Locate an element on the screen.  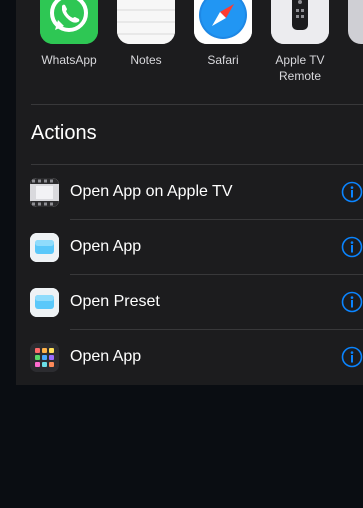
action-row-open-app: Open App is located at coordinates (189, 247).